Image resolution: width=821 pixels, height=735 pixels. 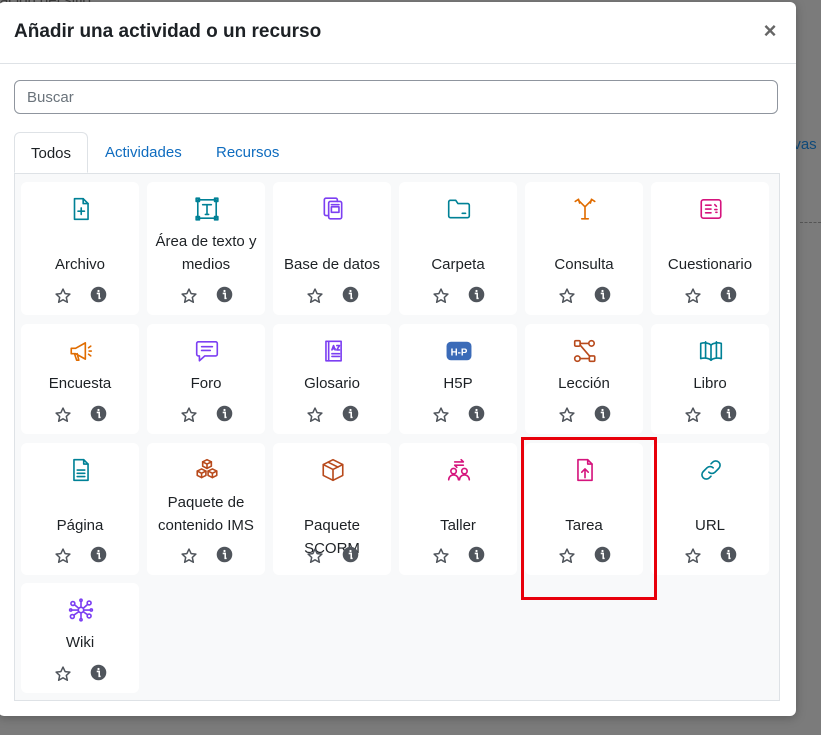 I want to click on close-button: ×, so click(x=770, y=31).